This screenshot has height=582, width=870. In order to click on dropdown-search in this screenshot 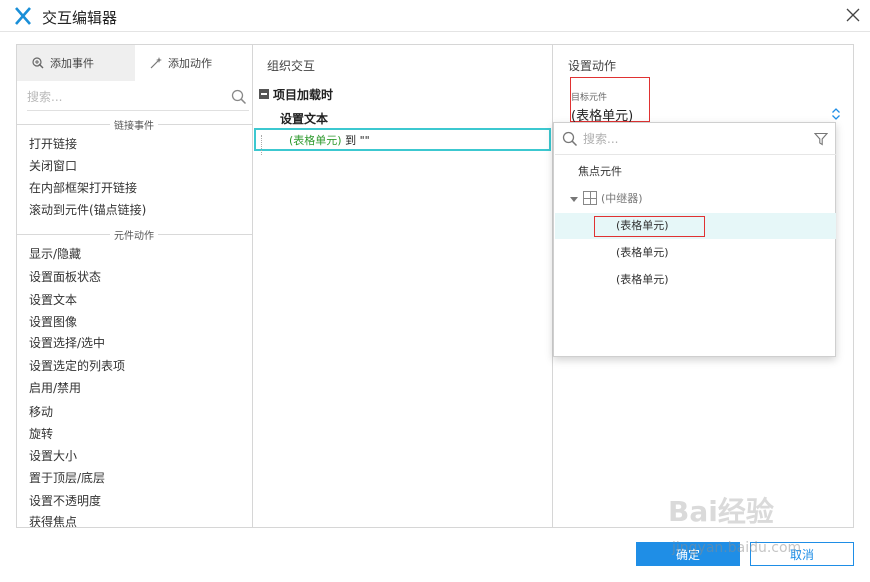, I will do `click(695, 139)`.